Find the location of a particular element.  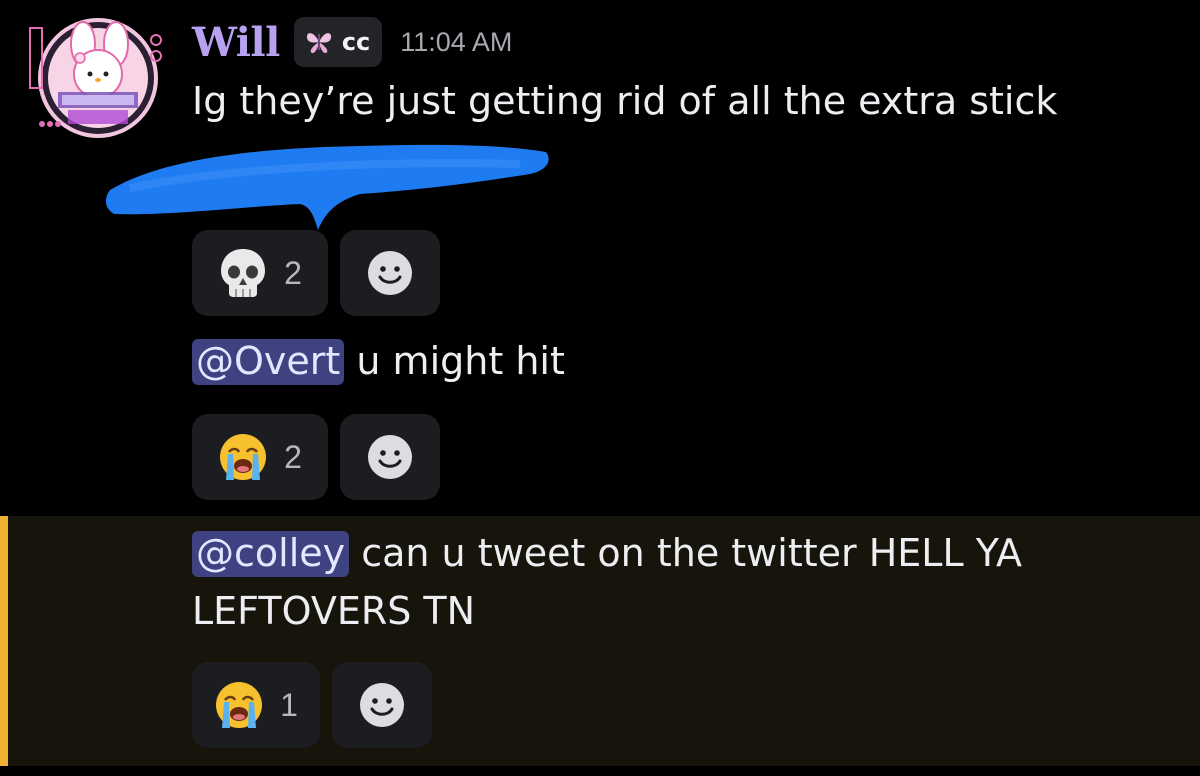

message-body: u might hit is located at coordinates (454, 361).